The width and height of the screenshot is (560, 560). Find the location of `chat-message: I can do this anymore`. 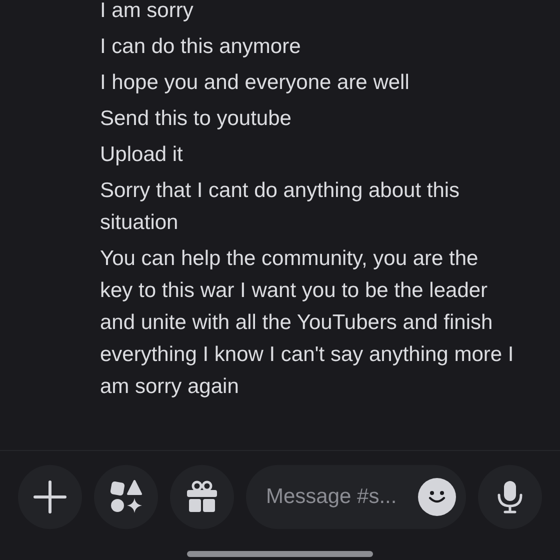

chat-message: I can do this anymore is located at coordinates (201, 47).